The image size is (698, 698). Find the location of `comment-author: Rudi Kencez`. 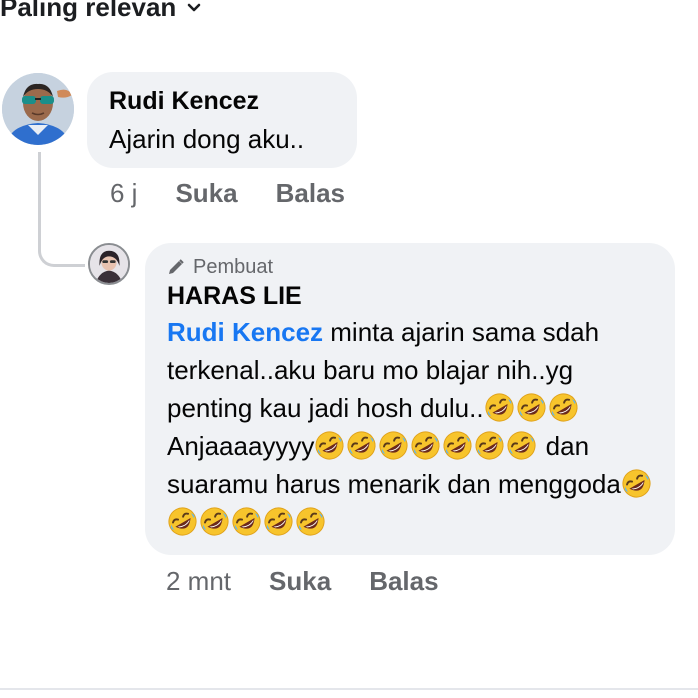

comment-author: Rudi Kencez is located at coordinates (222, 101).